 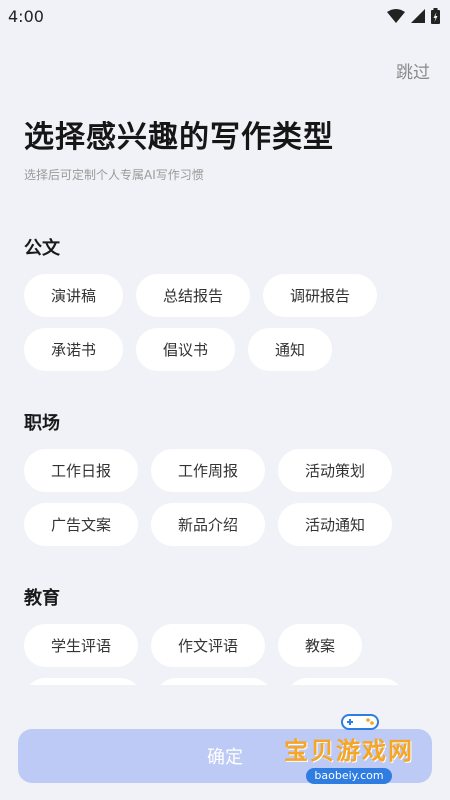 What do you see at coordinates (413, 70) in the screenshot?
I see `skip-button: 跳过` at bounding box center [413, 70].